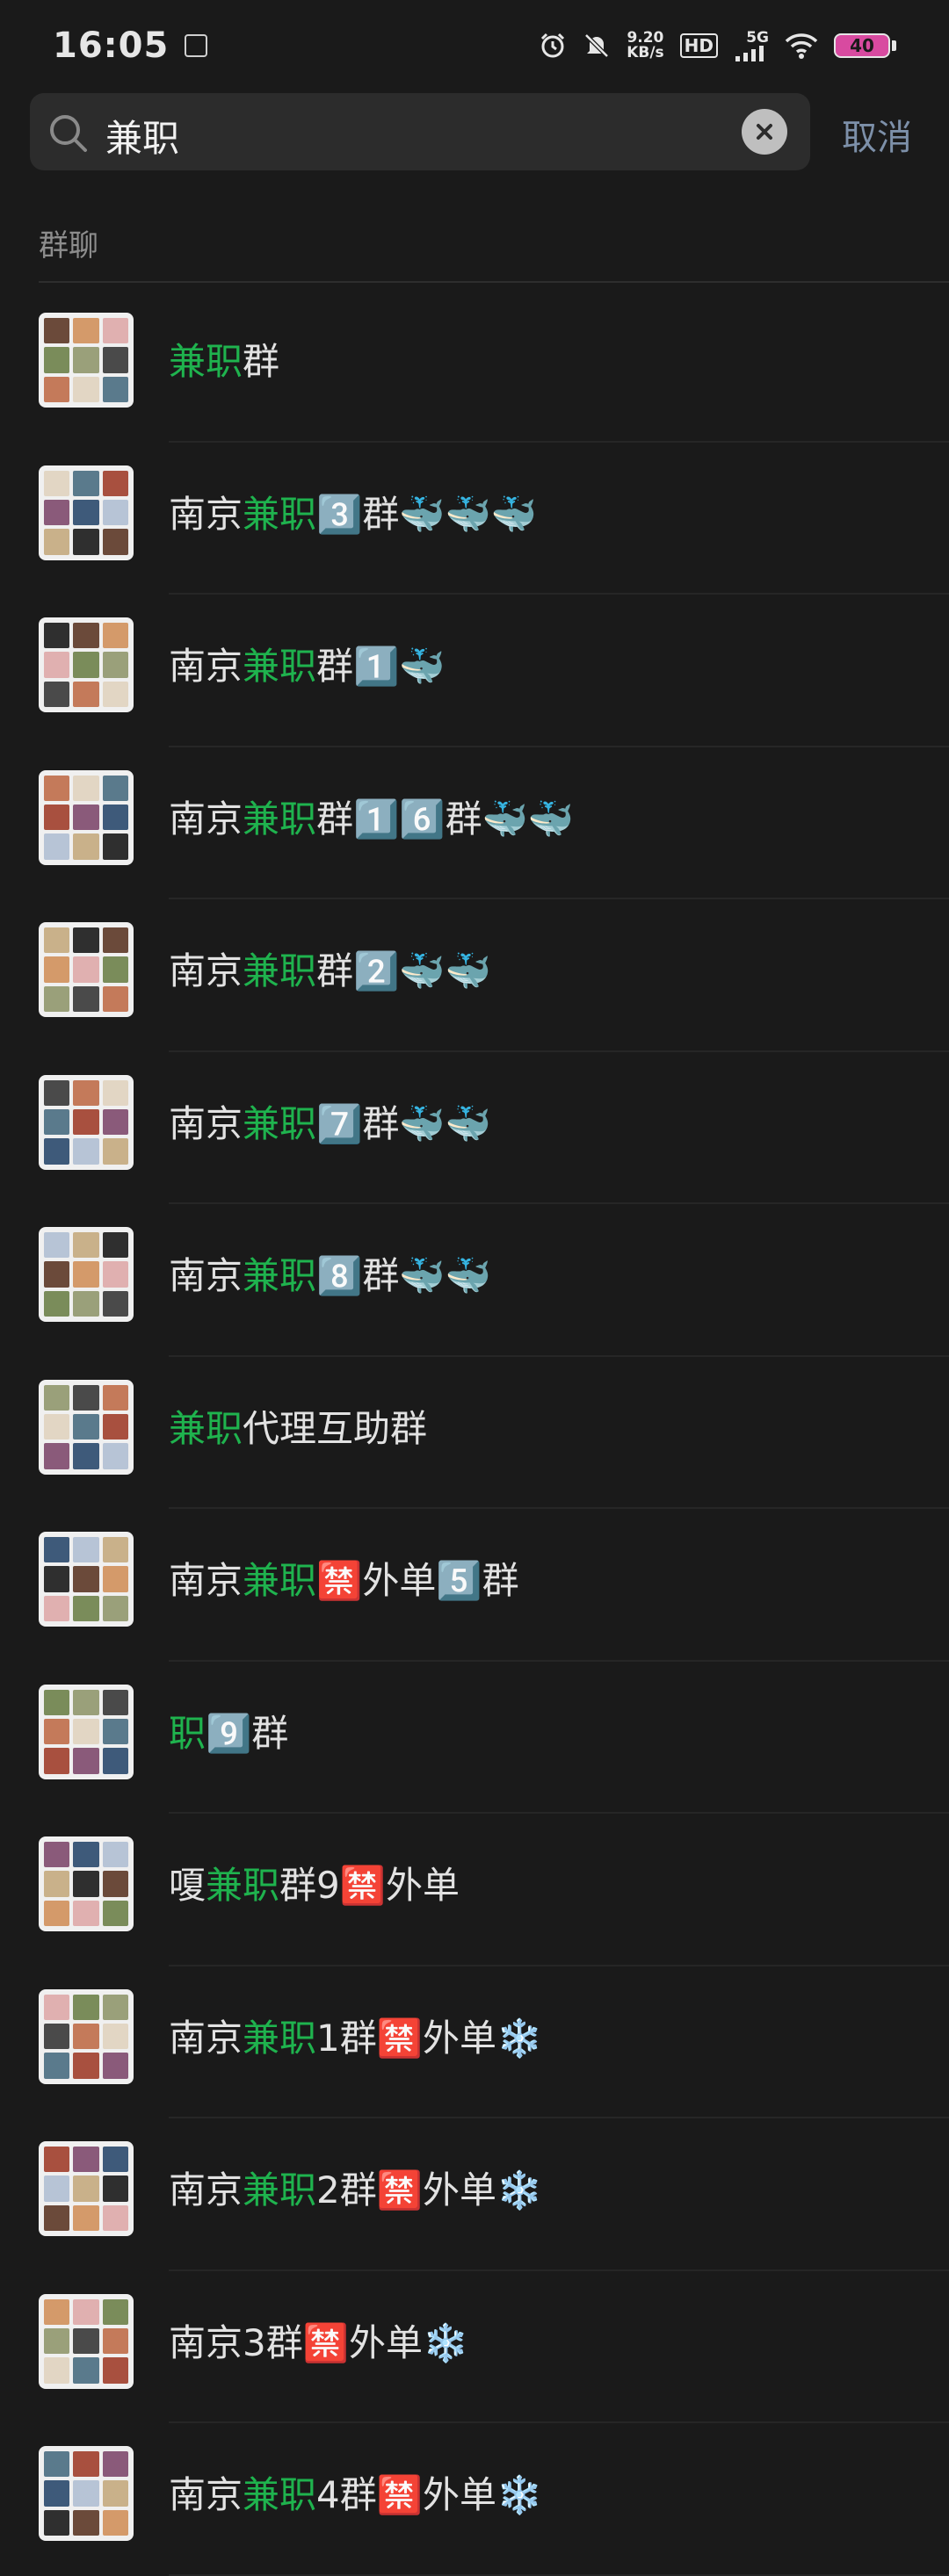  I want to click on clear-search-button, so click(764, 132).